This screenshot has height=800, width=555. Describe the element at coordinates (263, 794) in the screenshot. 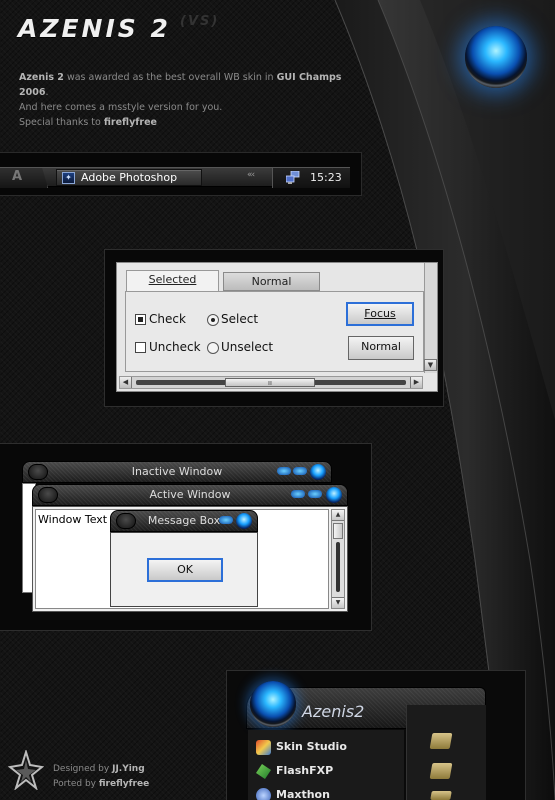

I see `maxthon-icon` at that location.